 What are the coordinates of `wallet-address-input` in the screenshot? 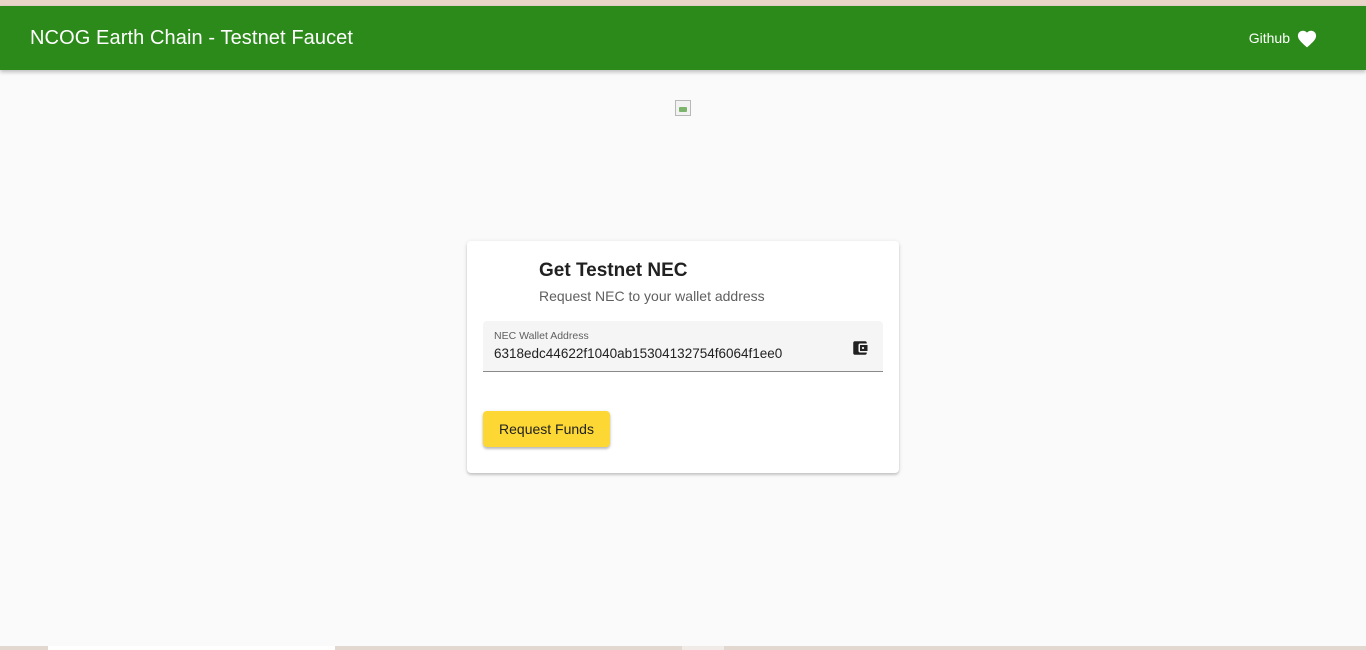 It's located at (669, 353).